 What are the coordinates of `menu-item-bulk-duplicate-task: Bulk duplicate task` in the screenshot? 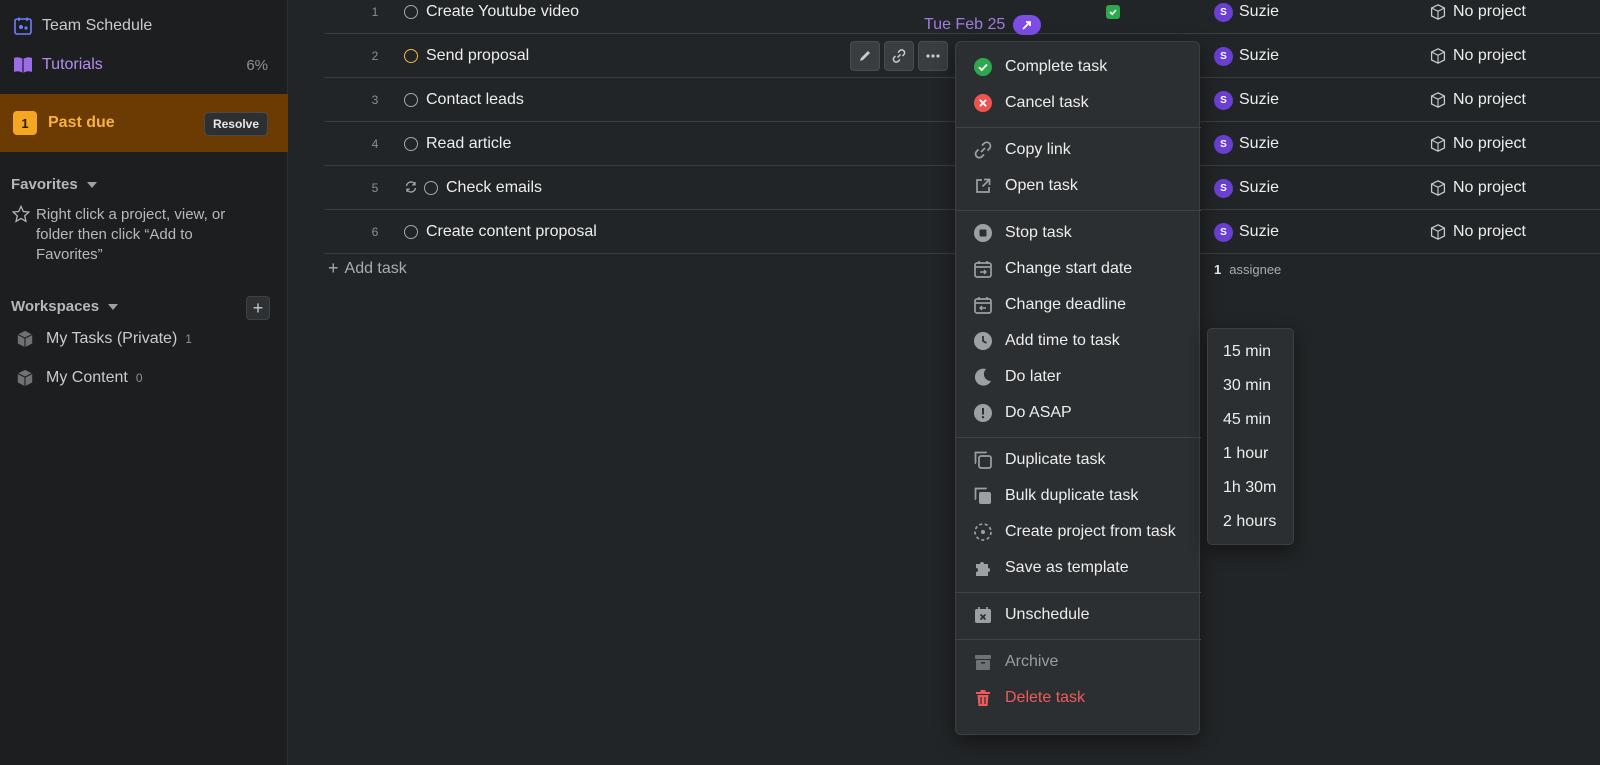 It's located at (1078, 496).